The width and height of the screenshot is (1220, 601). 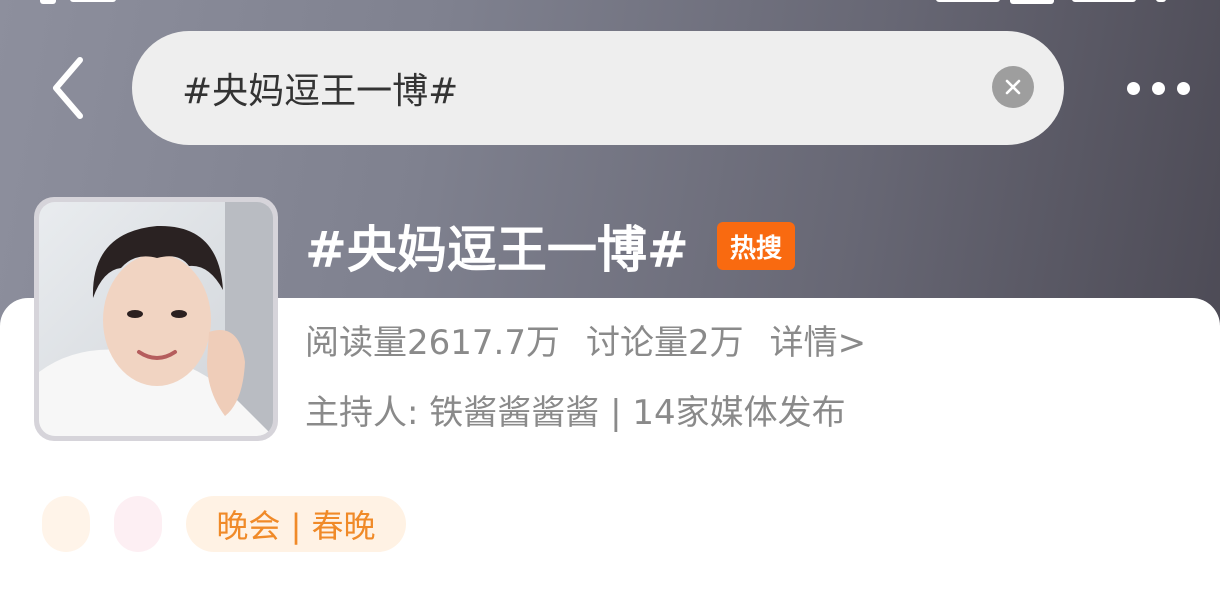 What do you see at coordinates (1133, 88) in the screenshot?
I see `more-horizontal-icon` at bounding box center [1133, 88].